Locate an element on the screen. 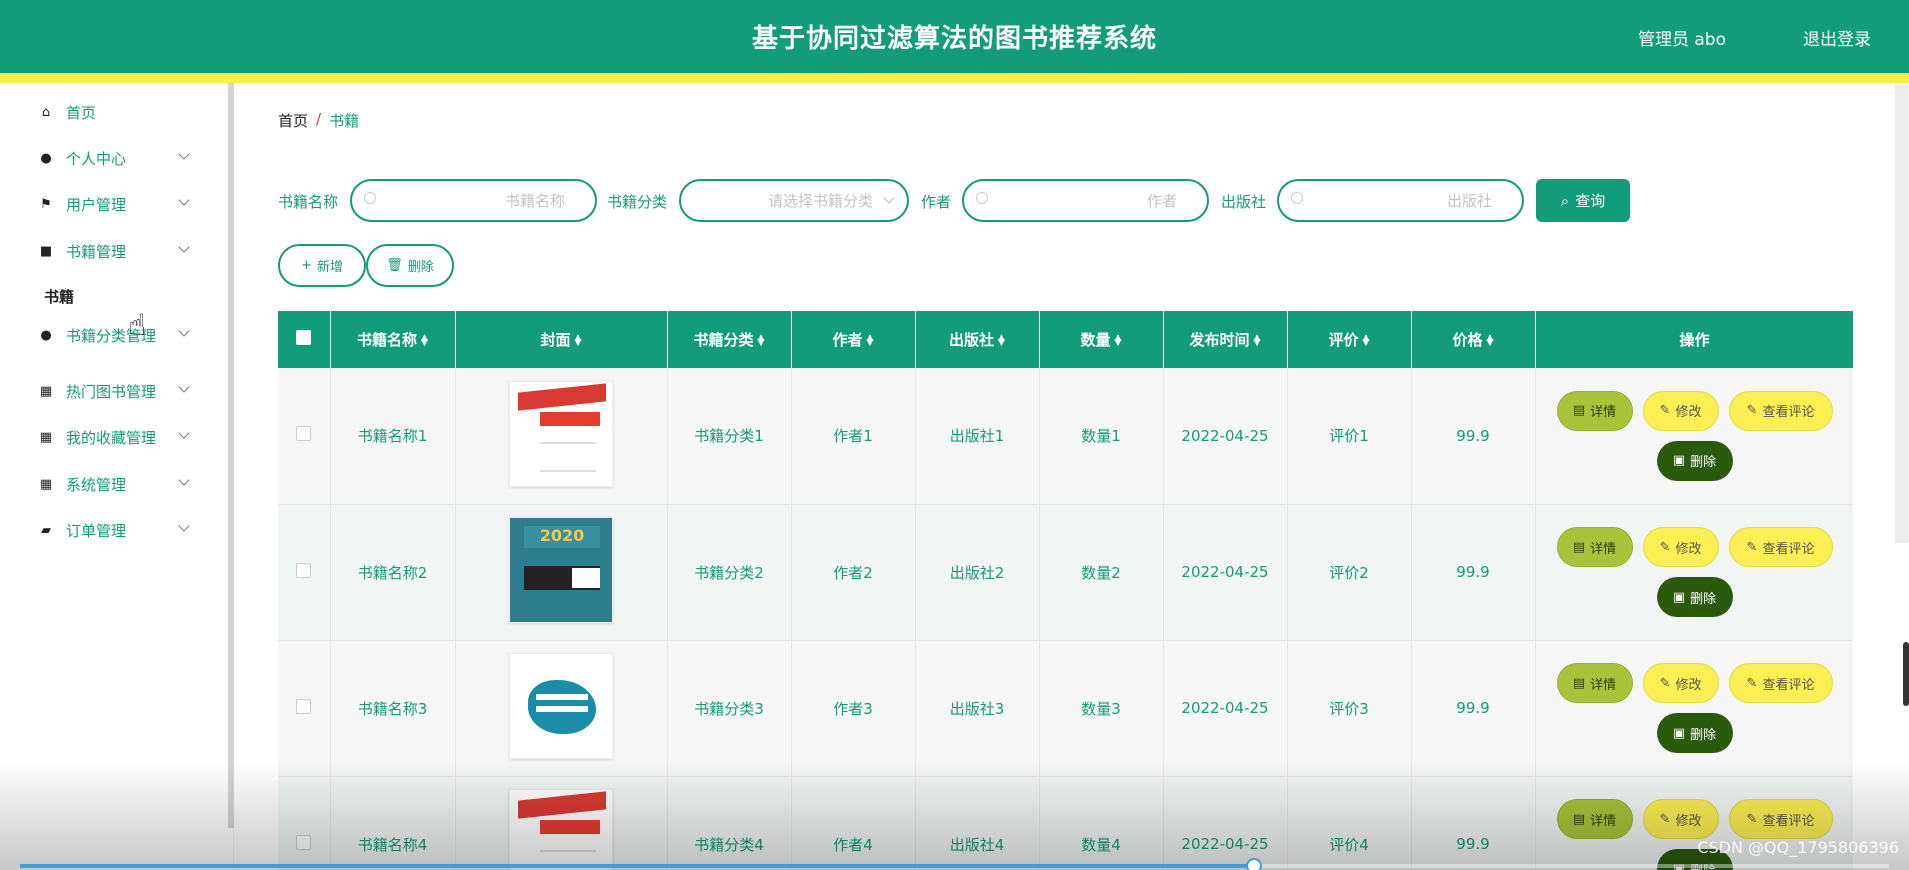  bulk-delete-button: 🗑 删除 is located at coordinates (410, 265).